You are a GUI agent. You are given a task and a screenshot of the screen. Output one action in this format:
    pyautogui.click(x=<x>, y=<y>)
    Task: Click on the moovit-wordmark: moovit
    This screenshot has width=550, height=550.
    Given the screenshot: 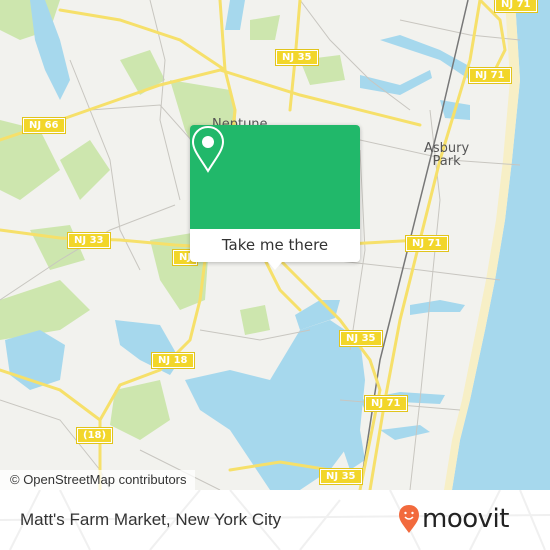 What is the action you would take?
    pyautogui.click(x=465, y=519)
    